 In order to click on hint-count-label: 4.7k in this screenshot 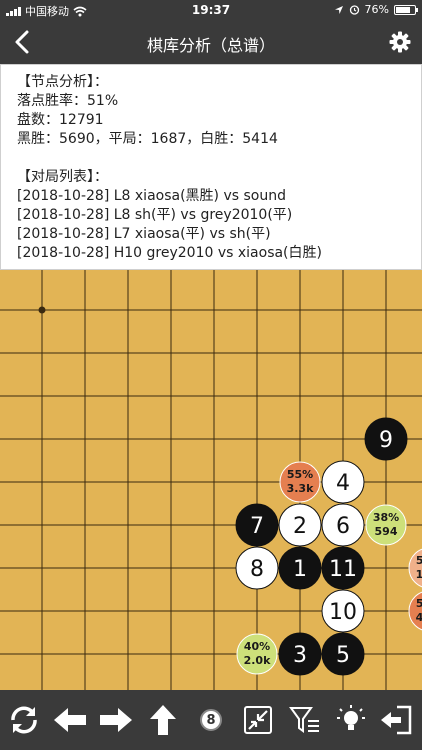, I will do `click(419, 617)`.